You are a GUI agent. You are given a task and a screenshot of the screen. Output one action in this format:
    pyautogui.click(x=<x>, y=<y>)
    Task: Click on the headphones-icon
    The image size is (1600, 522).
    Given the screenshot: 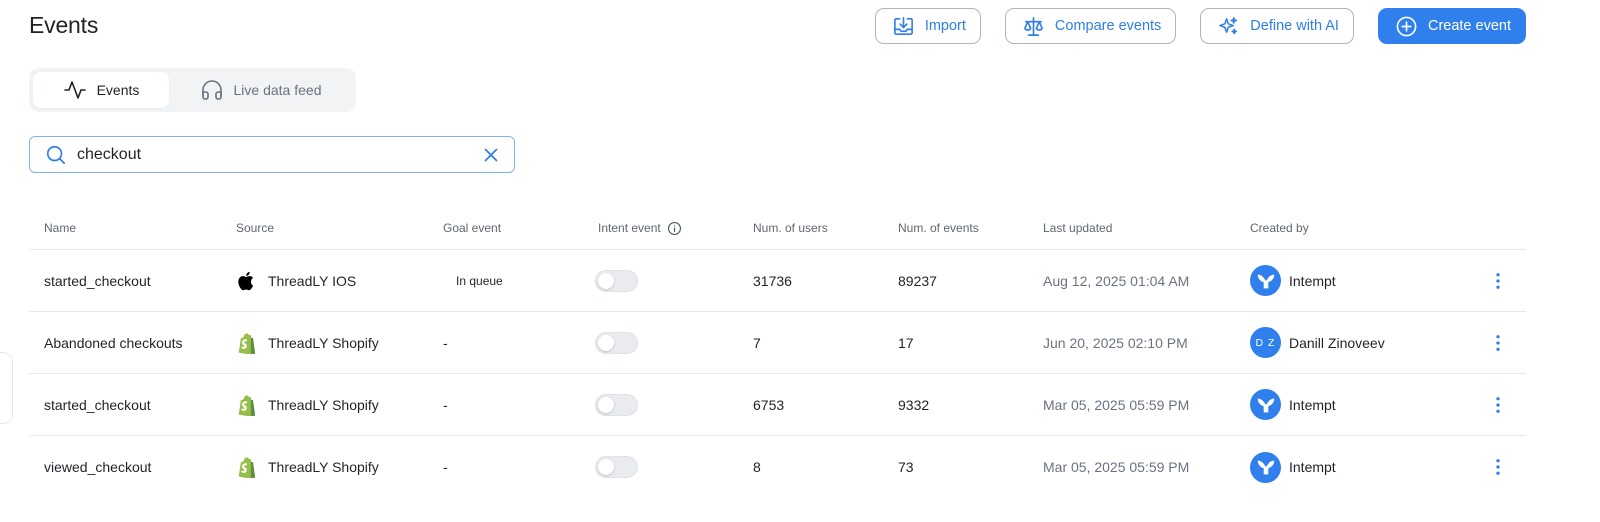 What is the action you would take?
    pyautogui.click(x=211, y=90)
    